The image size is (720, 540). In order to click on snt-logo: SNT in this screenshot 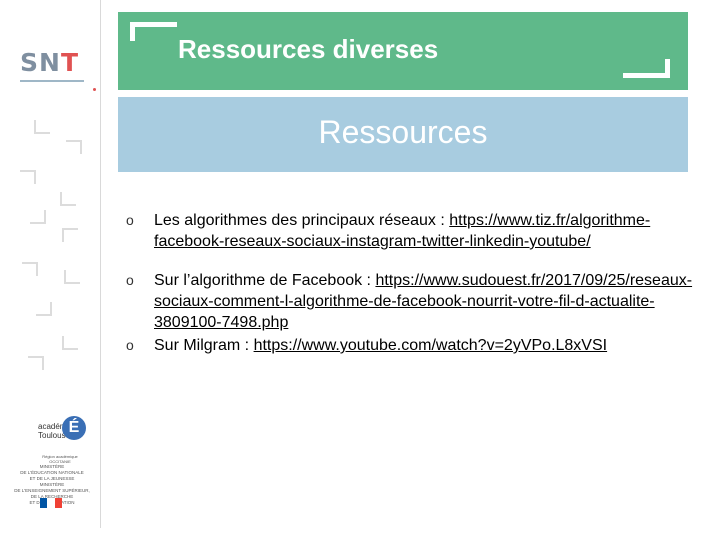, I will do `click(49, 62)`.